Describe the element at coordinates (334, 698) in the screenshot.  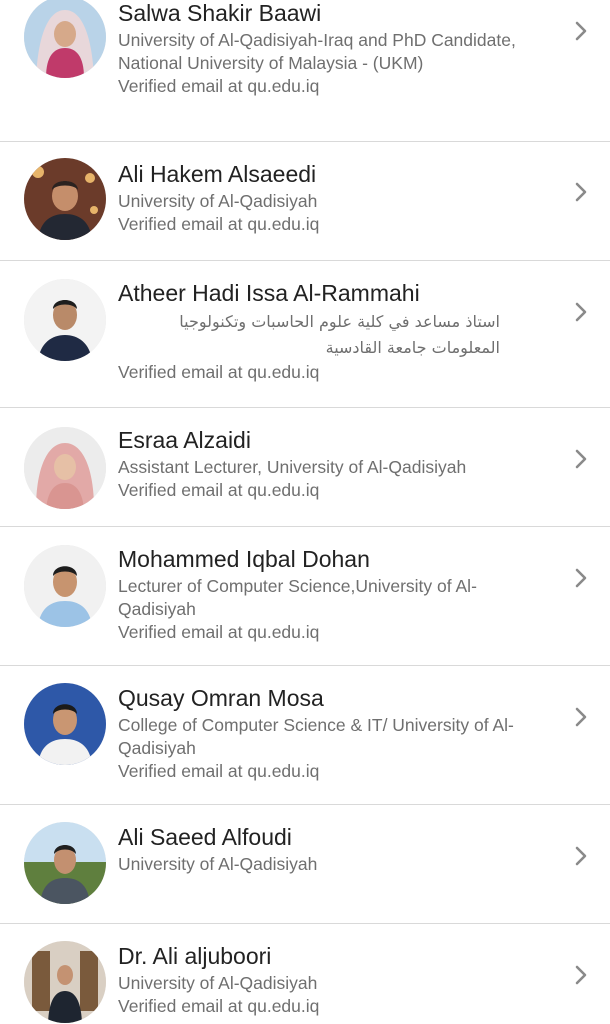
I see `profile-name: Qusay Omran Mosa` at that location.